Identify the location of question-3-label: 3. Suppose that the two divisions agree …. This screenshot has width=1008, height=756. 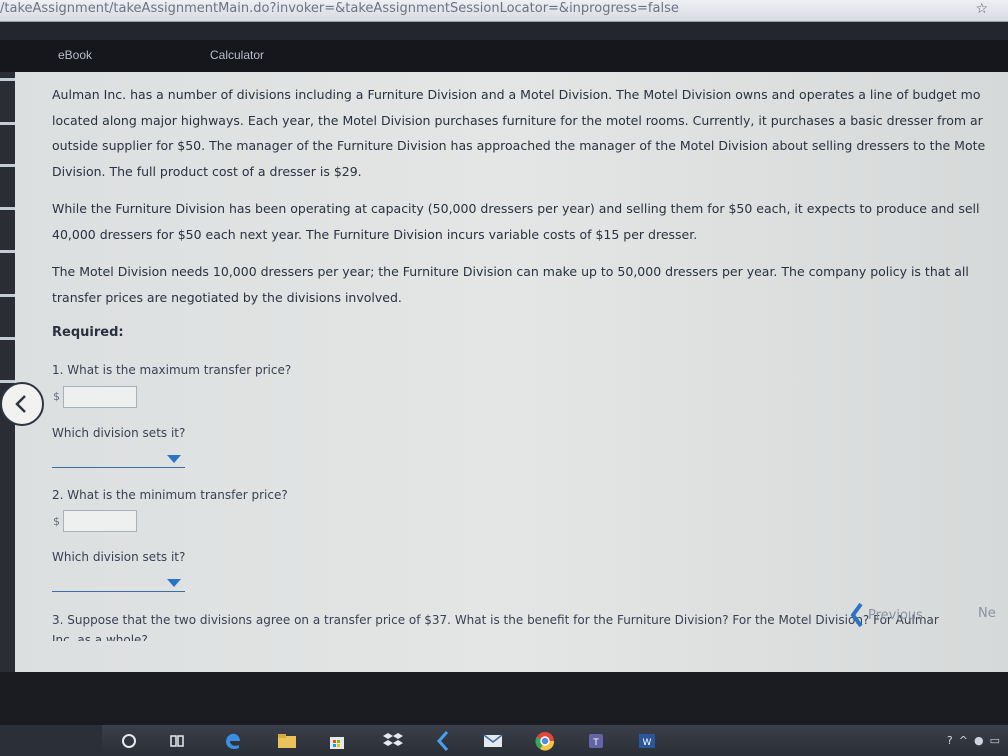
(495, 620).